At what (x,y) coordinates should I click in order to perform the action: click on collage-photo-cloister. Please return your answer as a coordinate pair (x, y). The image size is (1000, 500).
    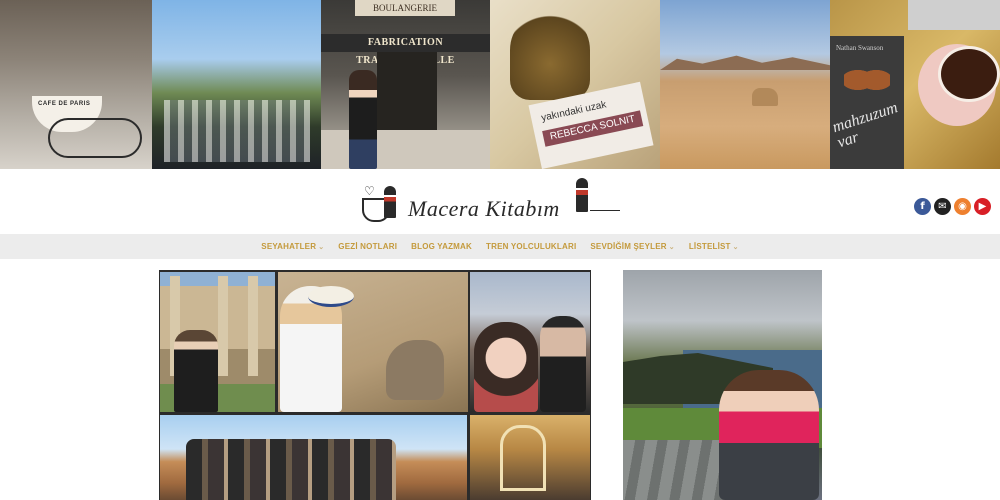
    Looking at the image, I should click on (217, 342).